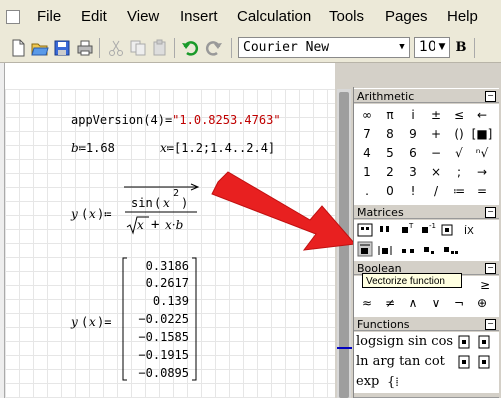 This screenshot has height=398, width=501. What do you see at coordinates (436, 191) in the screenshot?
I see `palette-cell: /` at bounding box center [436, 191].